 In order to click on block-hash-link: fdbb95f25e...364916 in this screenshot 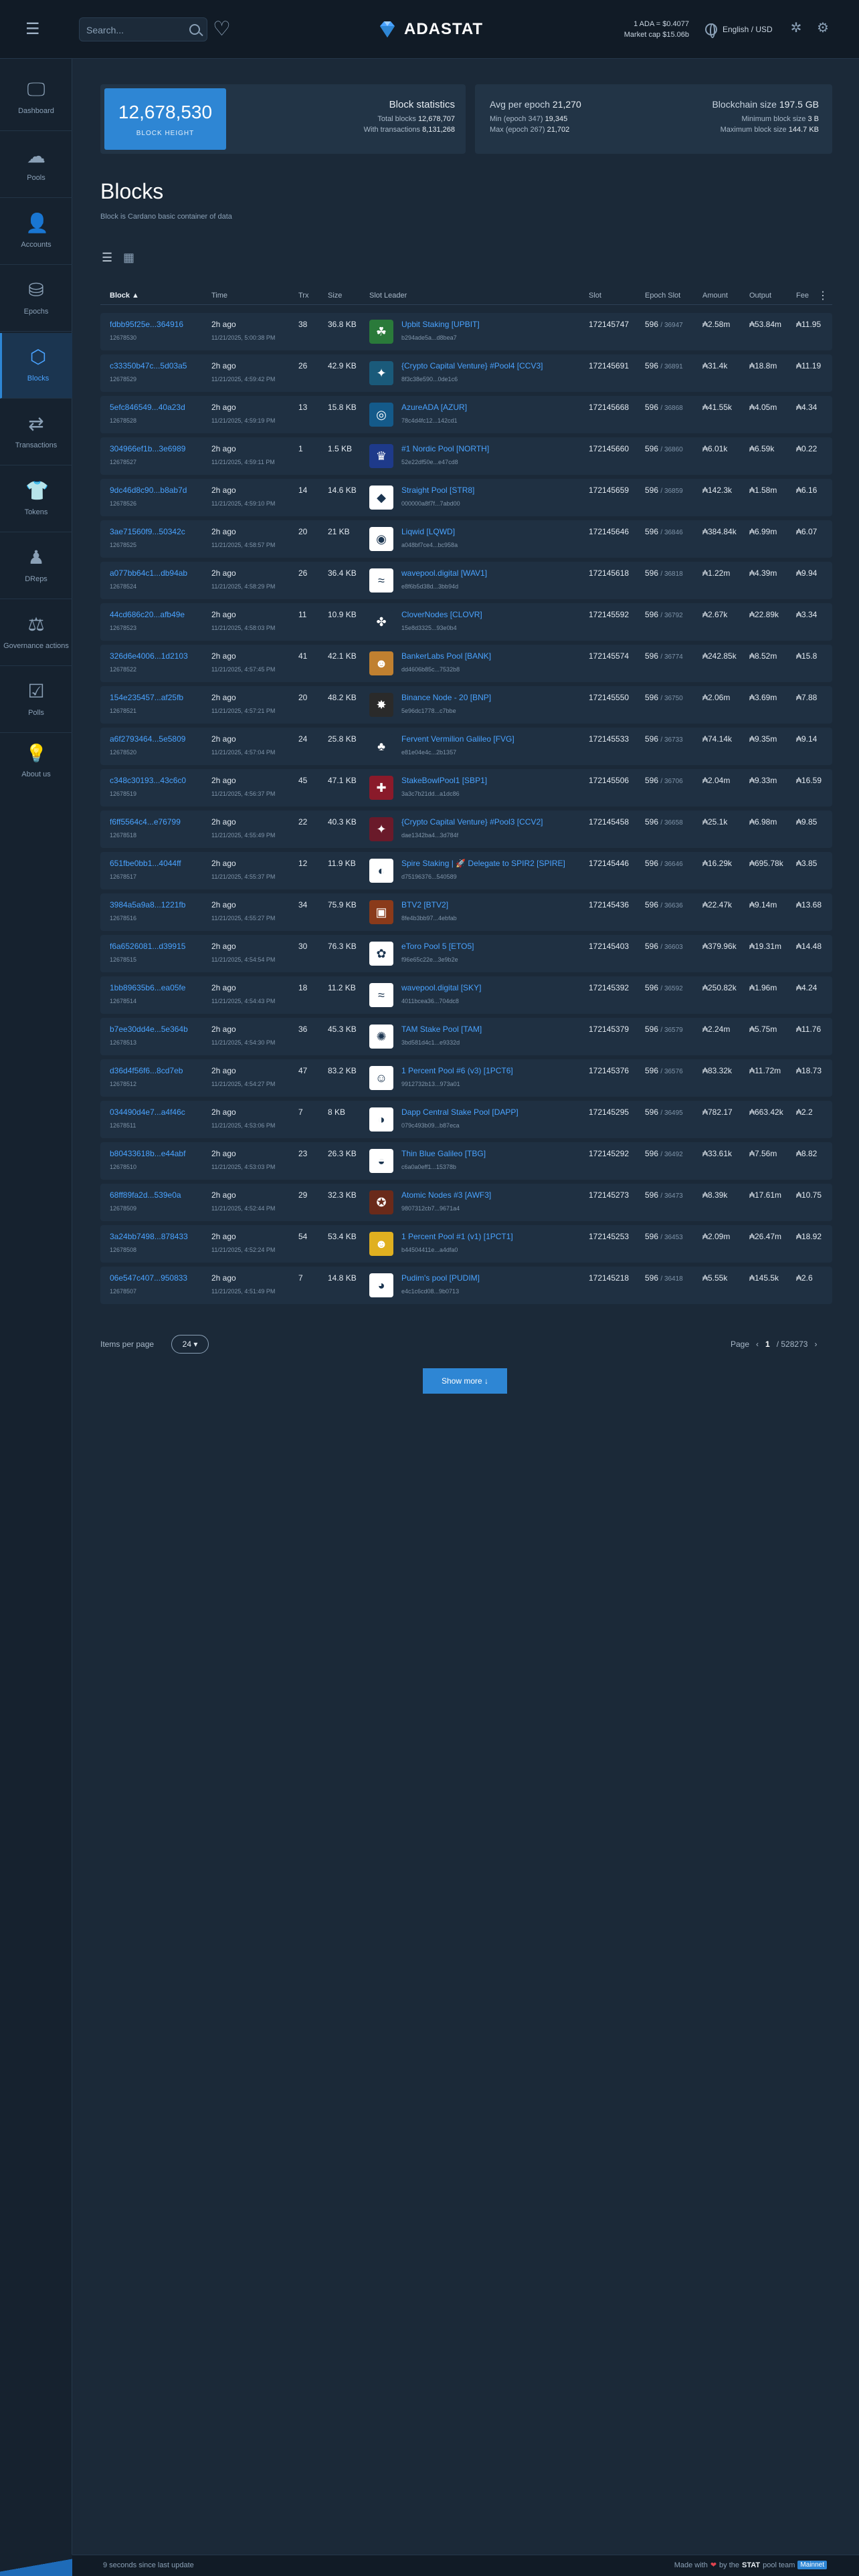, I will do `click(147, 325)`.